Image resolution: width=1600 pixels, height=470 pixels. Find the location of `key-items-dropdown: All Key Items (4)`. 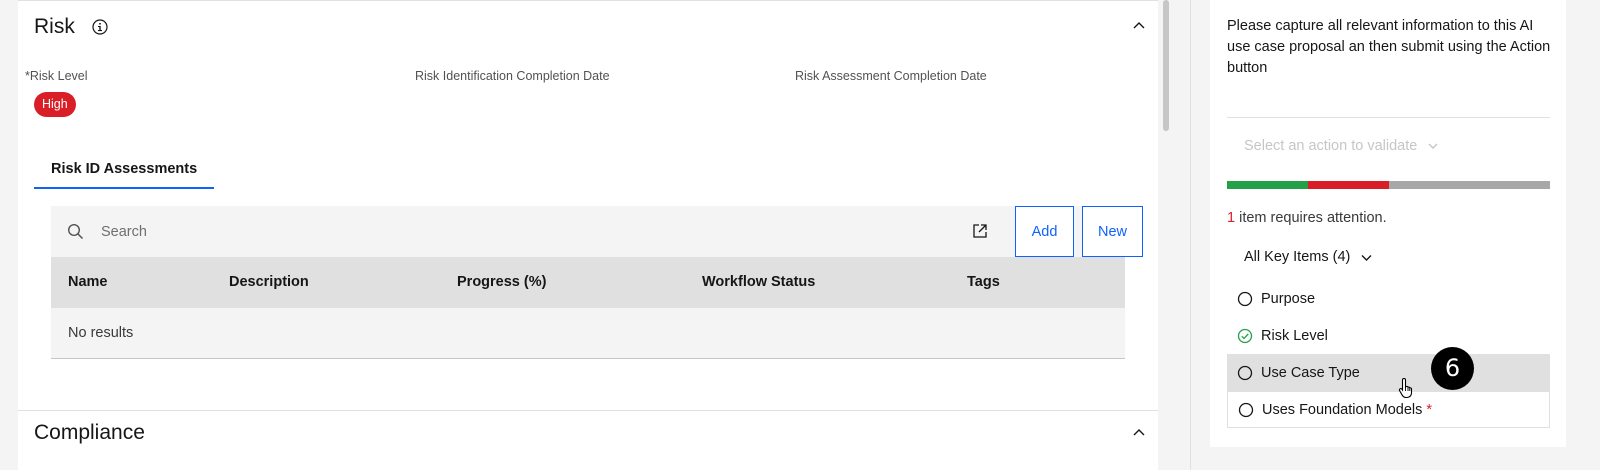

key-items-dropdown: All Key Items (4) is located at coordinates (1308, 257).